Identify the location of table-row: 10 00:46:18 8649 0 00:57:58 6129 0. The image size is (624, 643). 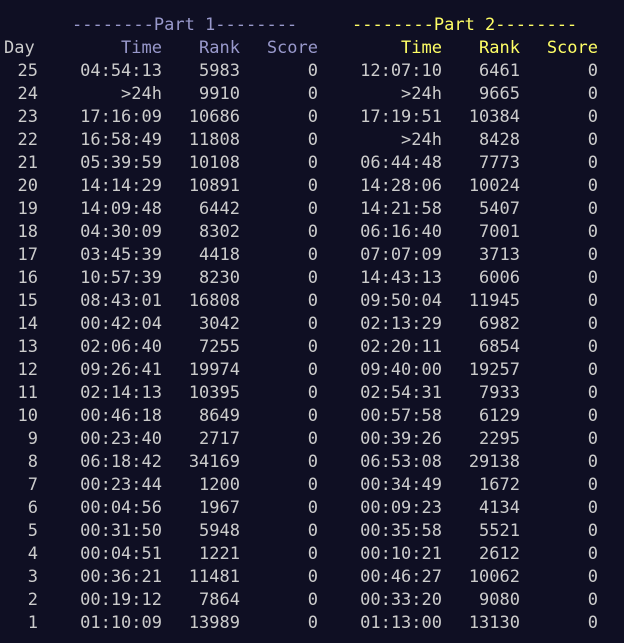
(312, 416).